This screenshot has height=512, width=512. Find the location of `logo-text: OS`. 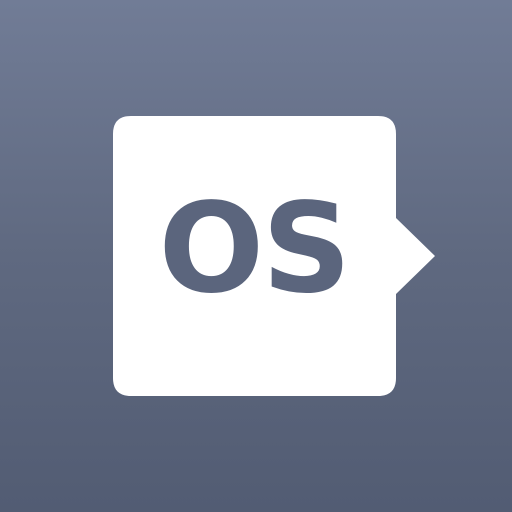

logo-text: OS is located at coordinates (255, 249).